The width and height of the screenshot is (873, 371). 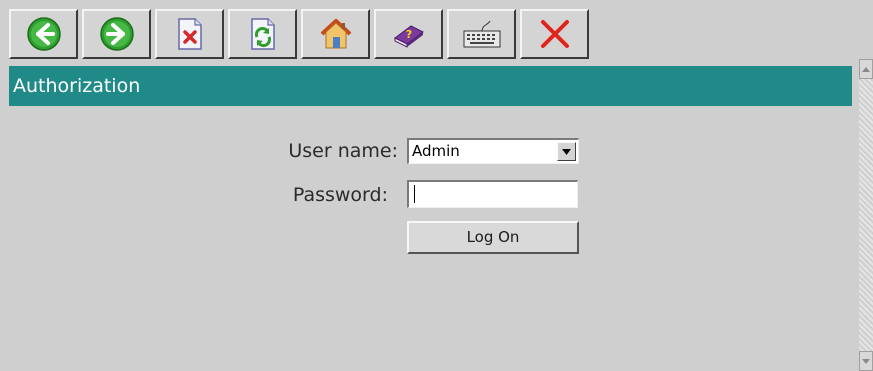 I want to click on username-select: Admin, so click(x=493, y=151).